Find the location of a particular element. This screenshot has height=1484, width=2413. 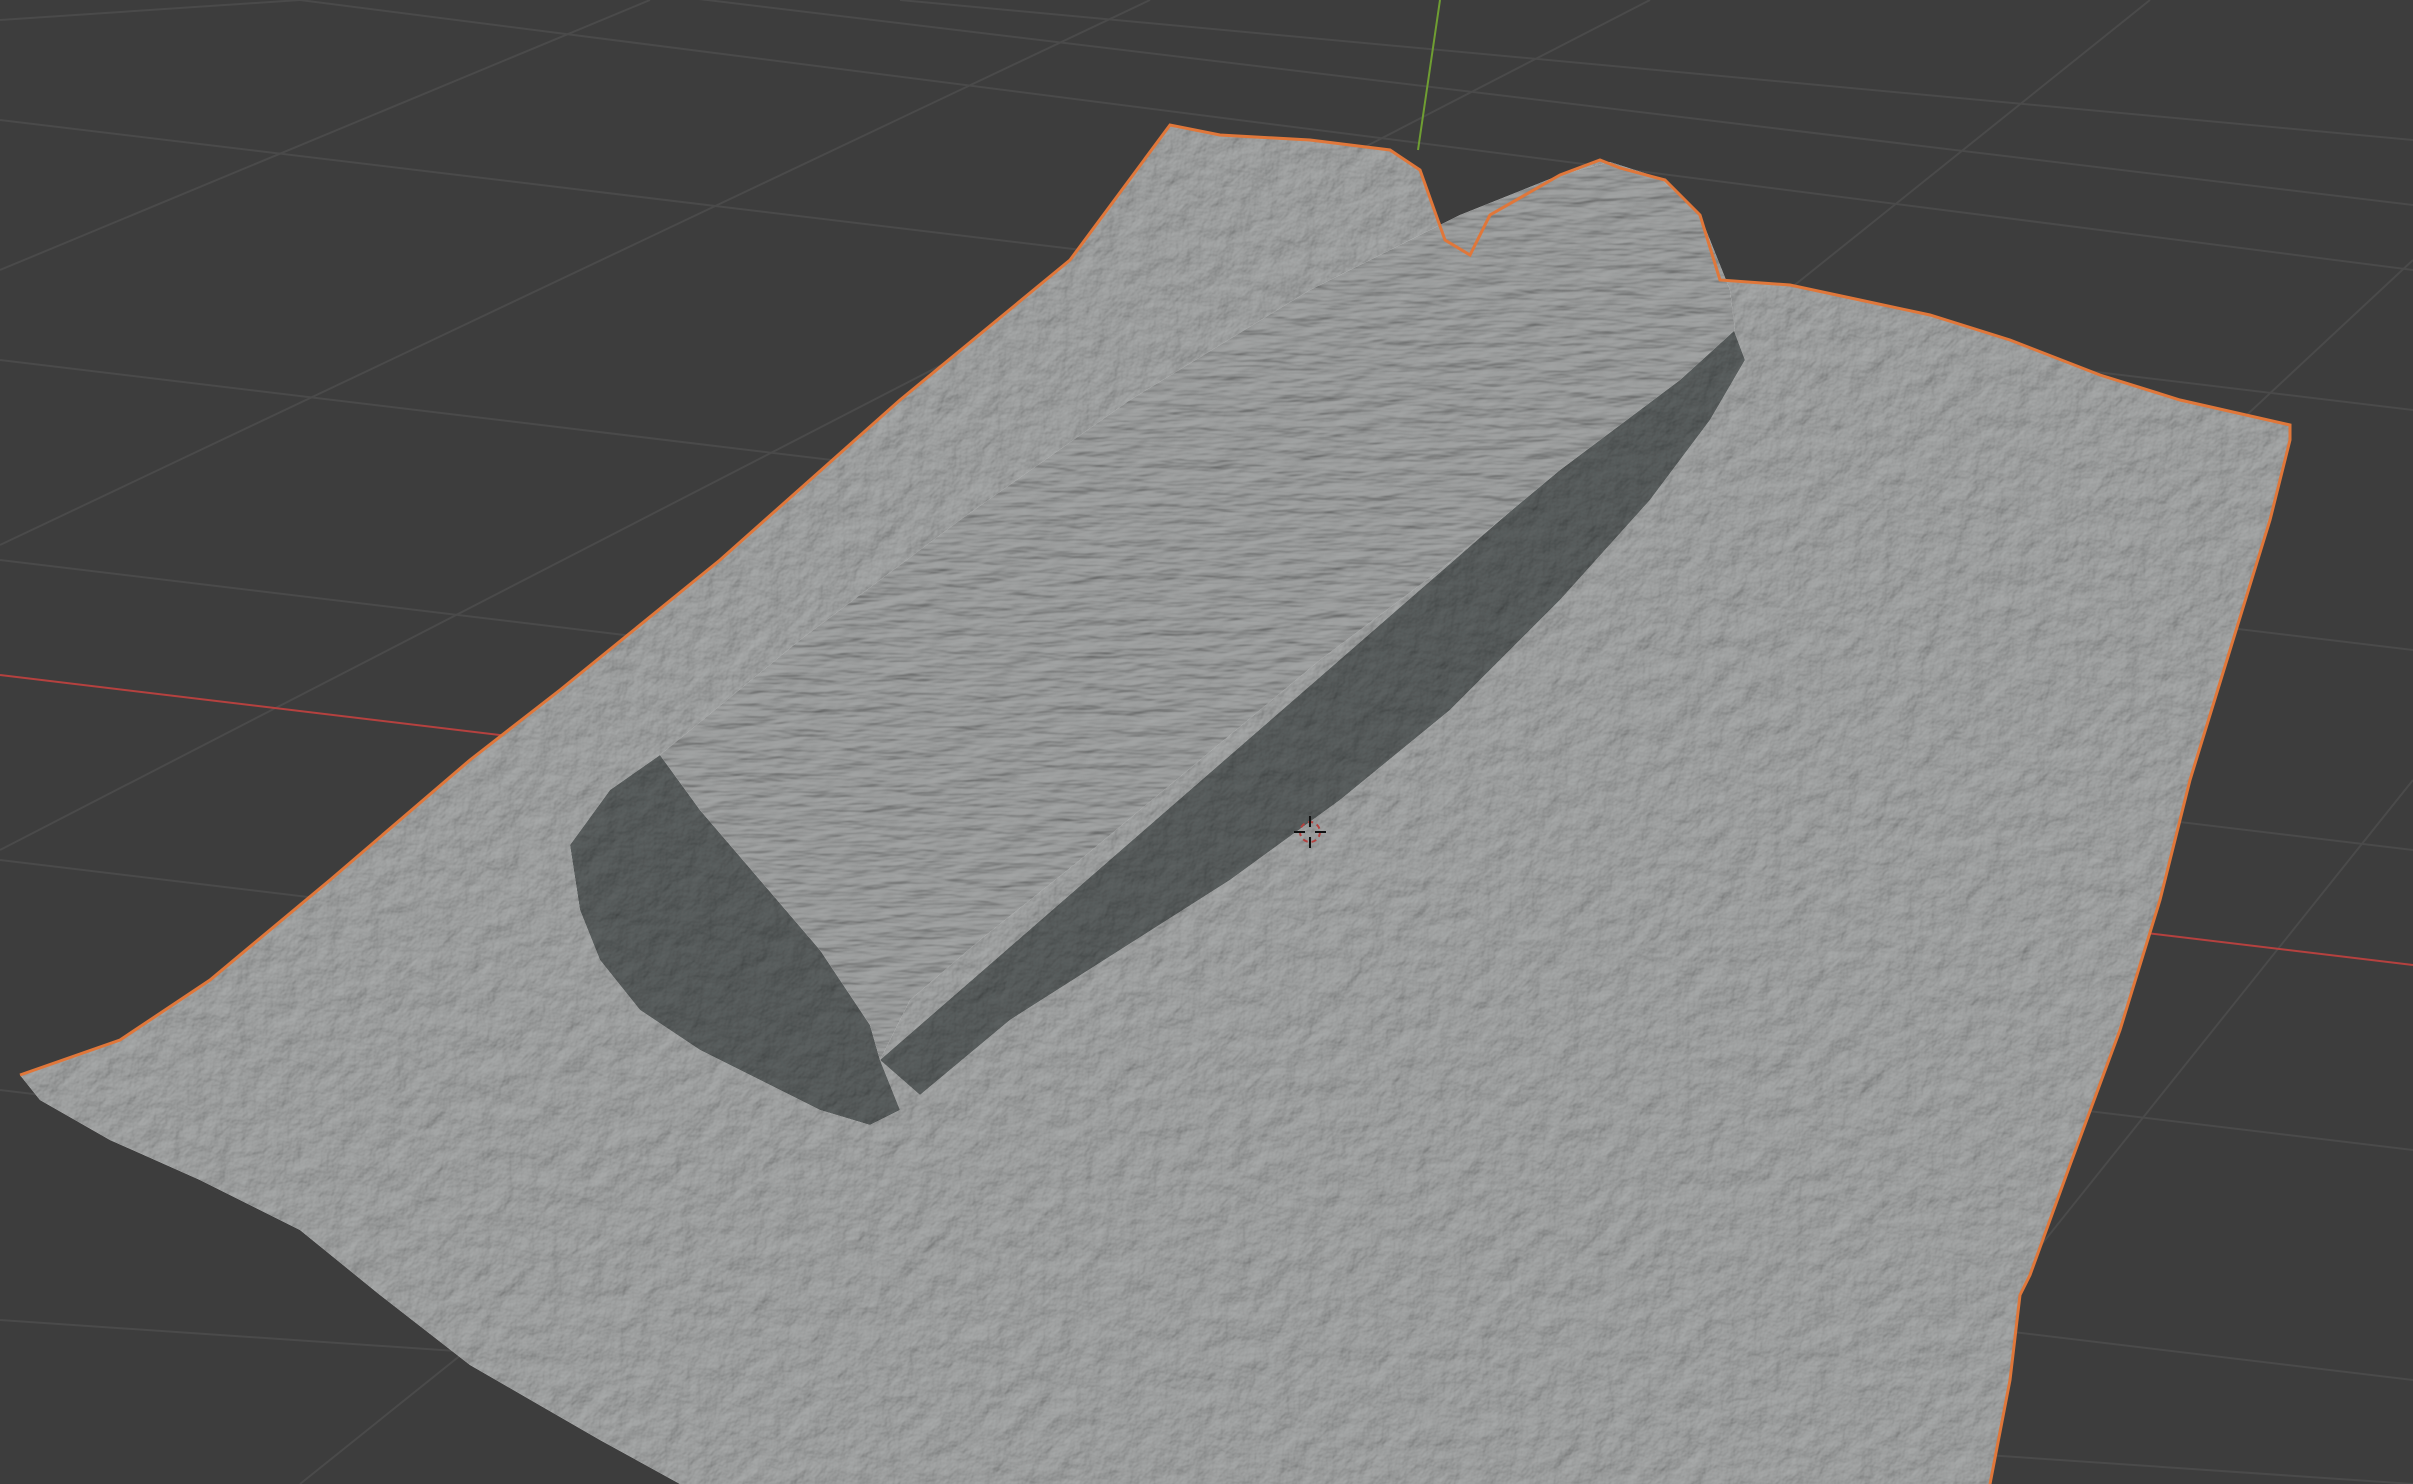

y-axis-line is located at coordinates (1429, 75).